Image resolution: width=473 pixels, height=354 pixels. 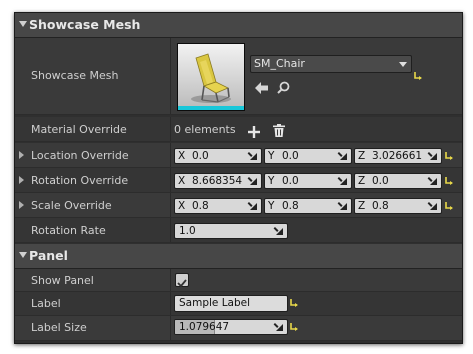 I want to click on rotation-y-value: 0.0, so click(x=290, y=181).